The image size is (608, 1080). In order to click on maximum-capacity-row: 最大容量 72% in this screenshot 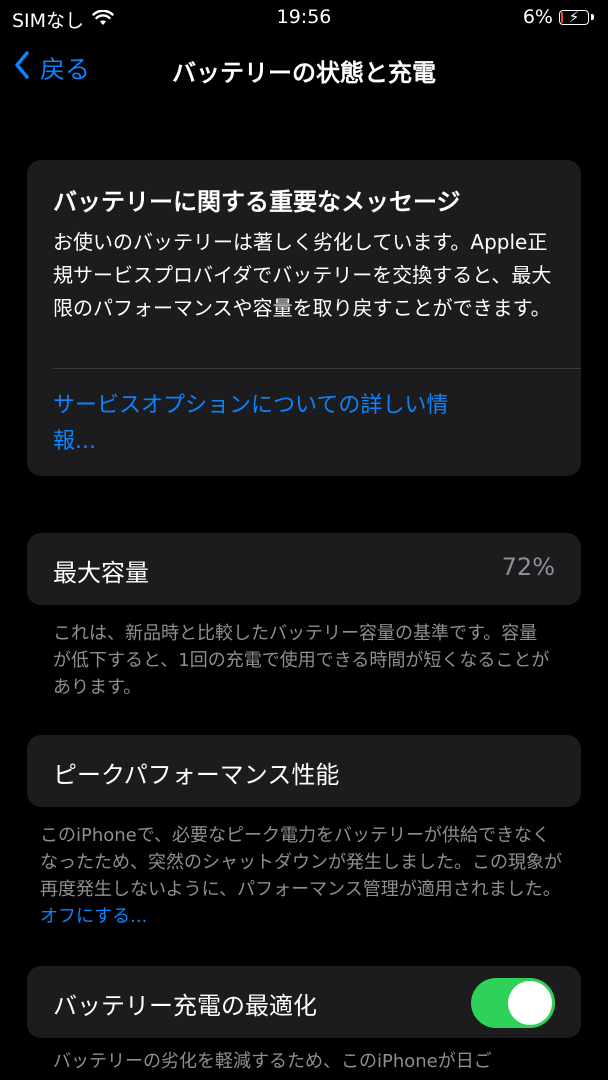, I will do `click(304, 569)`.